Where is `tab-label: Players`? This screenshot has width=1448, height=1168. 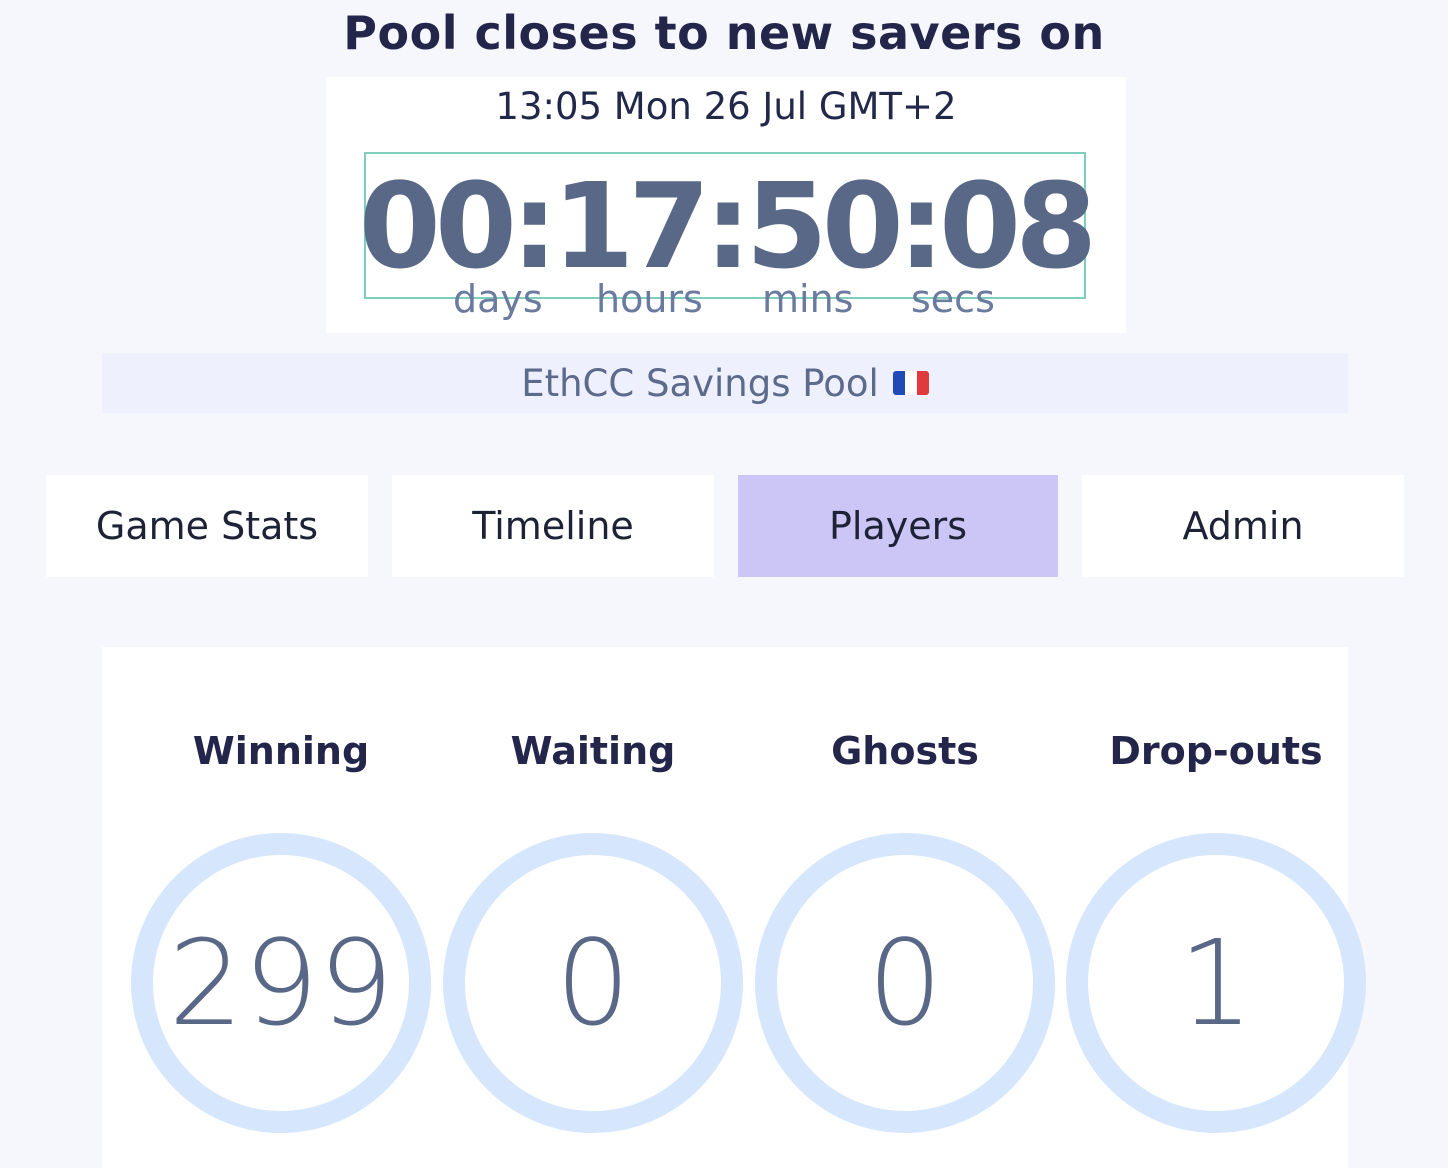
tab-label: Players is located at coordinates (898, 526).